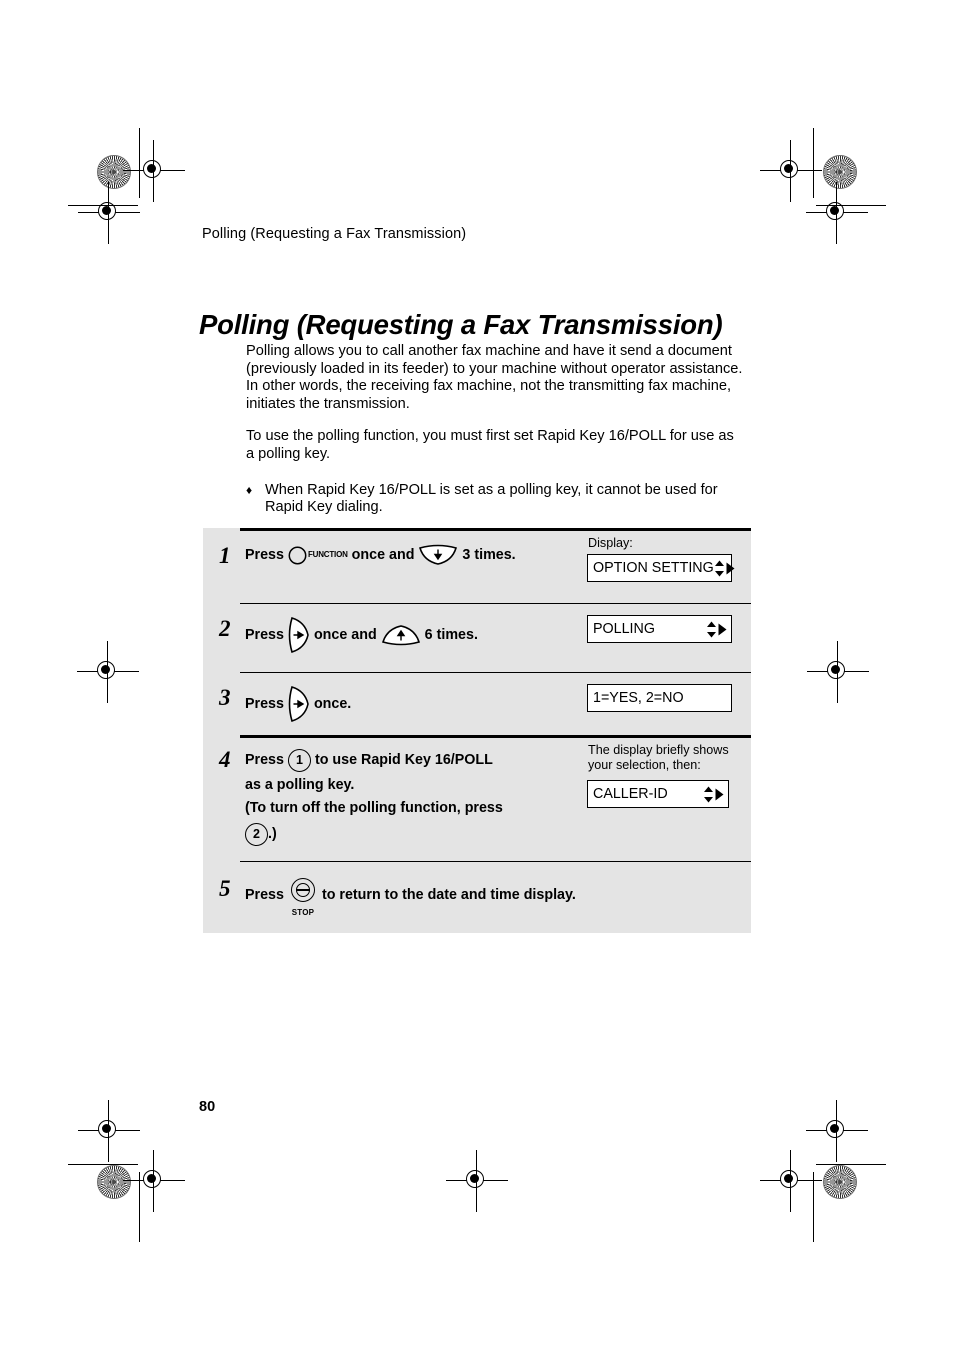  I want to click on step-4-display-text: CALLER-ID, so click(630, 794).